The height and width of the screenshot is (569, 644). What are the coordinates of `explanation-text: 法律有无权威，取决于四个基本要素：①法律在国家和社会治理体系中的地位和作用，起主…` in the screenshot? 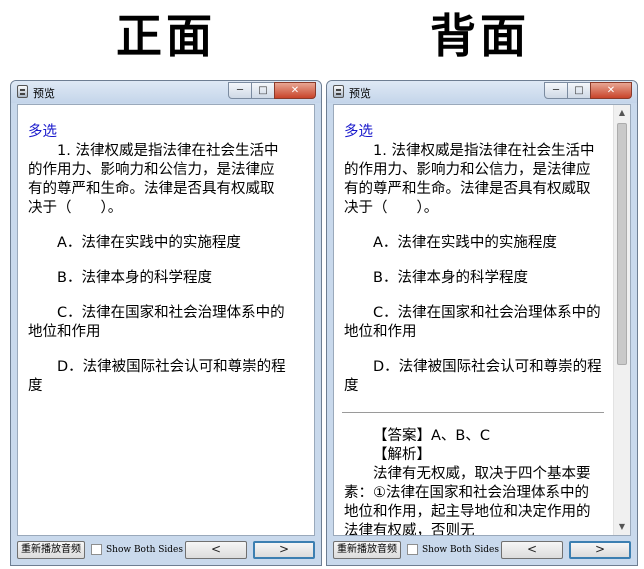 It's located at (467, 501).